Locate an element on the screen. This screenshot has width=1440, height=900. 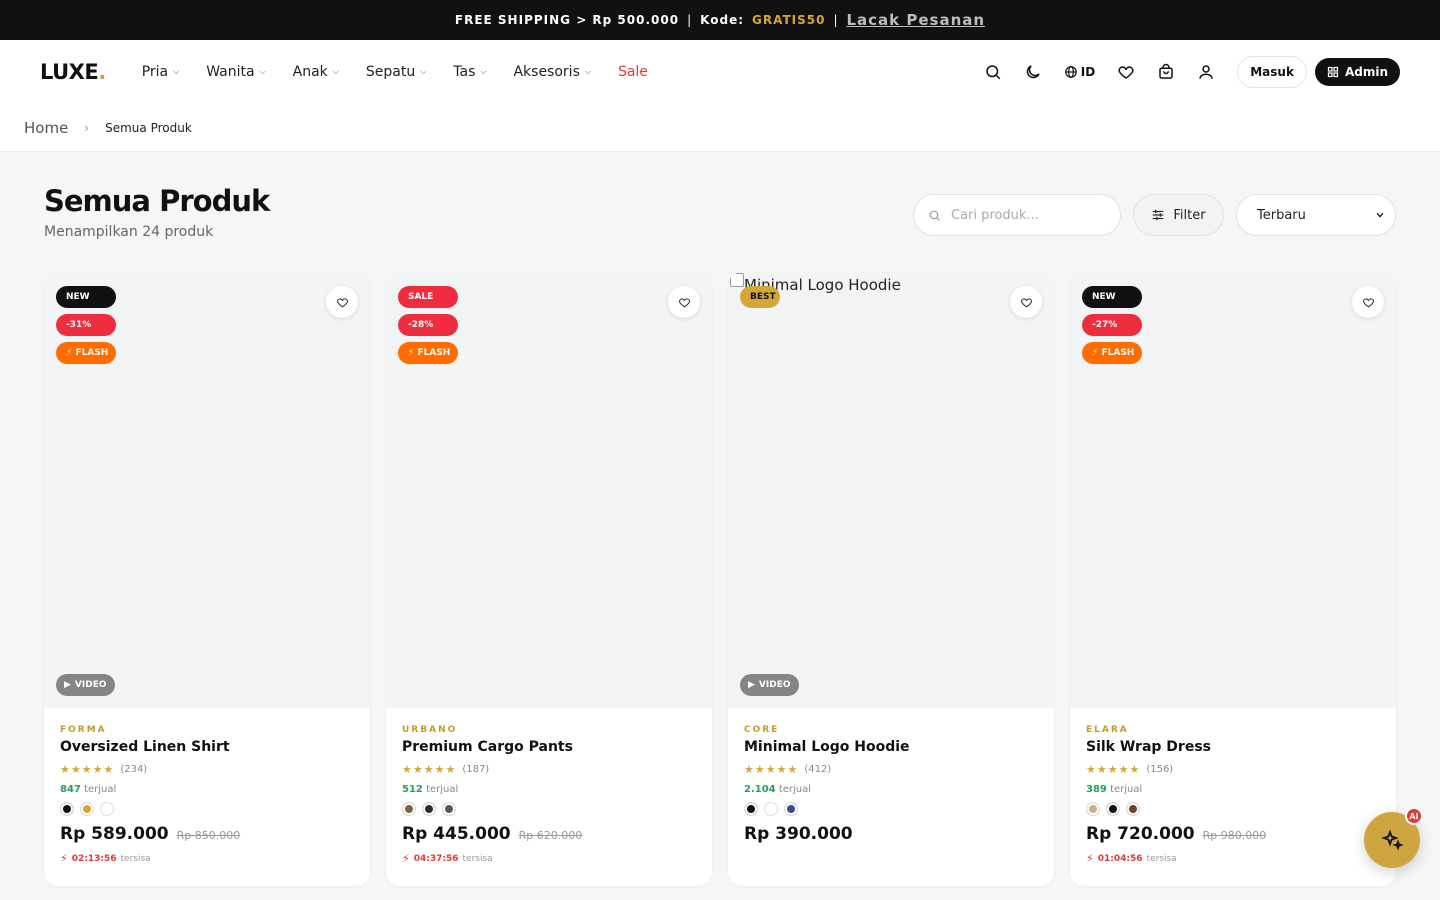
ai-badge: AI is located at coordinates (1414, 816).